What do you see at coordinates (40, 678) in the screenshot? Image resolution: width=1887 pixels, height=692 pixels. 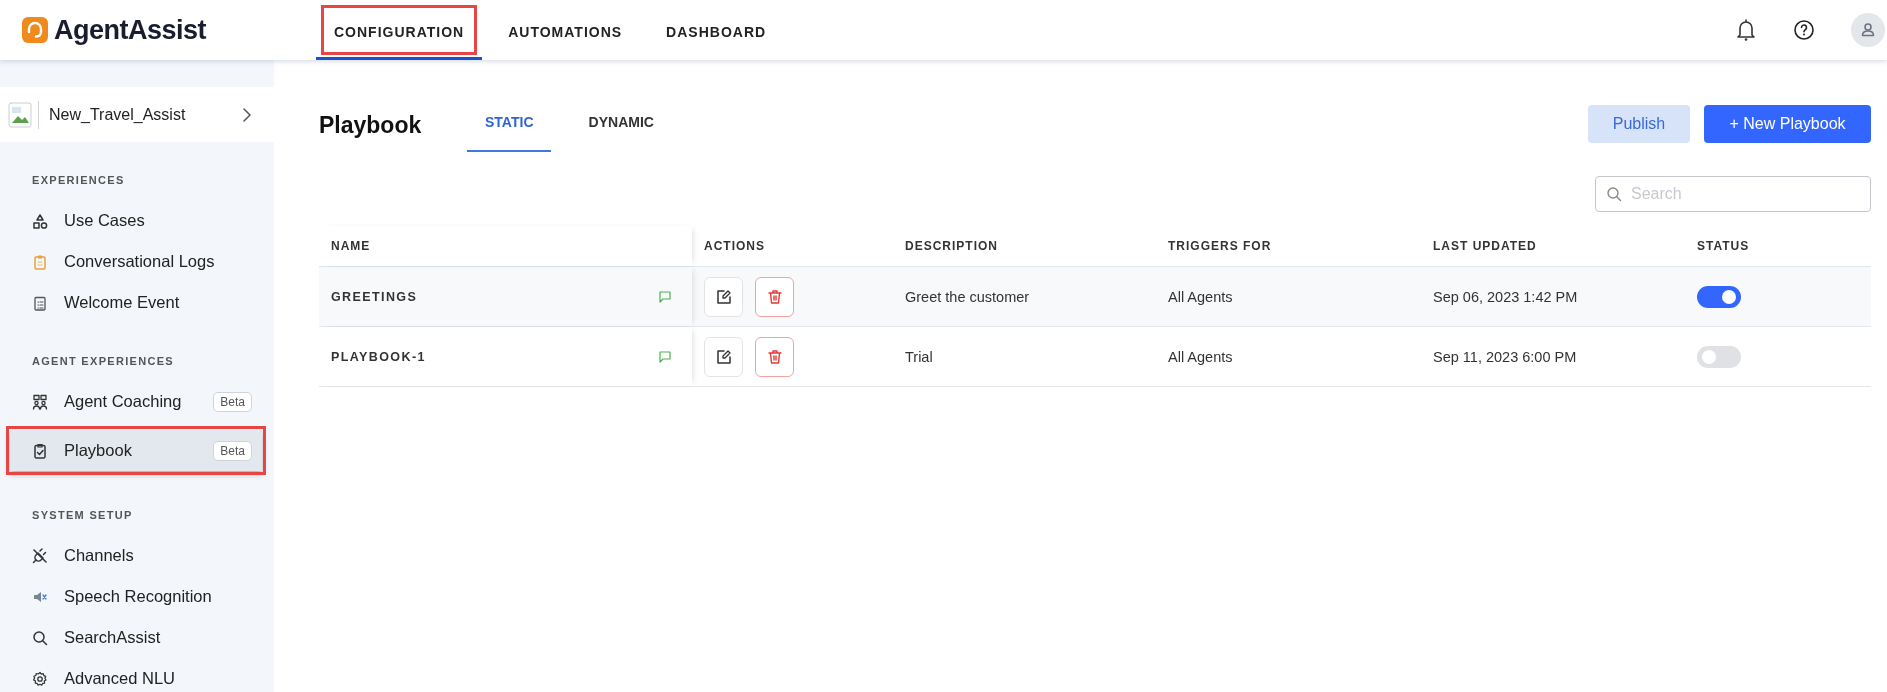 I see `gear-icon` at bounding box center [40, 678].